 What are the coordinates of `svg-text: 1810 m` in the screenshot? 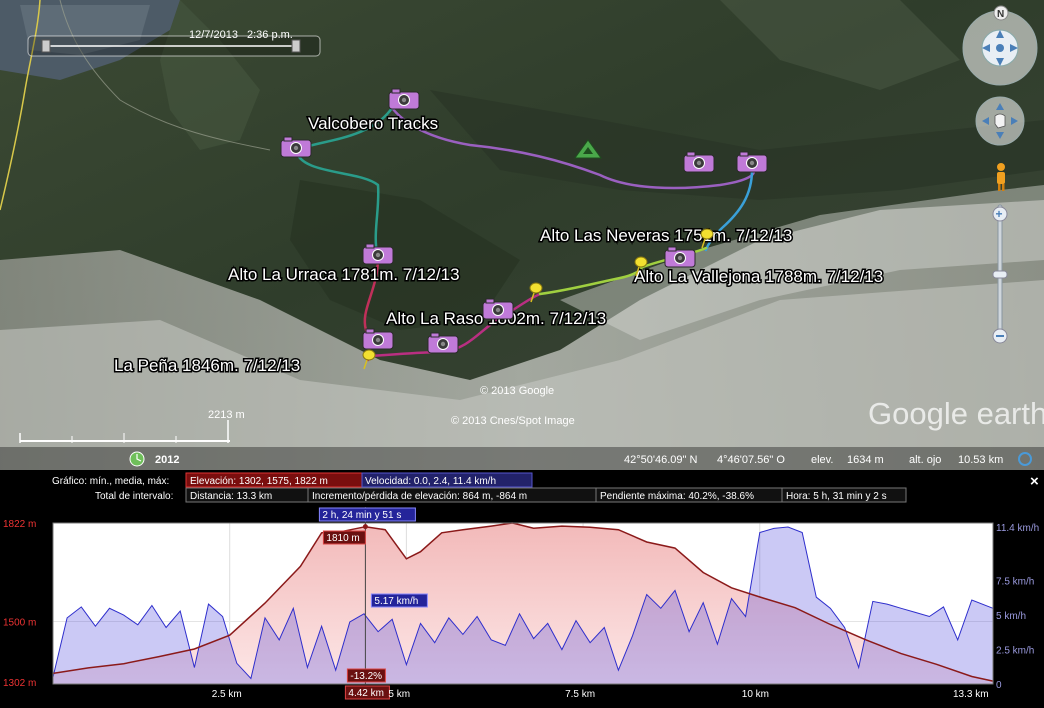 It's located at (342, 538).